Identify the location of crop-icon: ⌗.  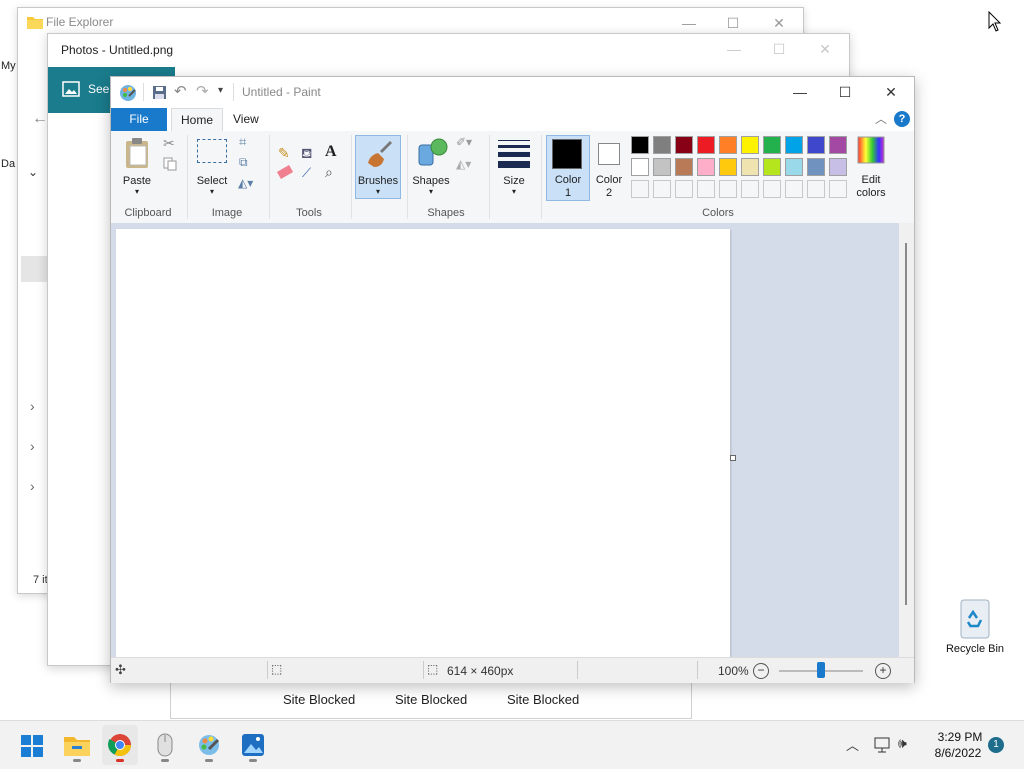
(242, 142).